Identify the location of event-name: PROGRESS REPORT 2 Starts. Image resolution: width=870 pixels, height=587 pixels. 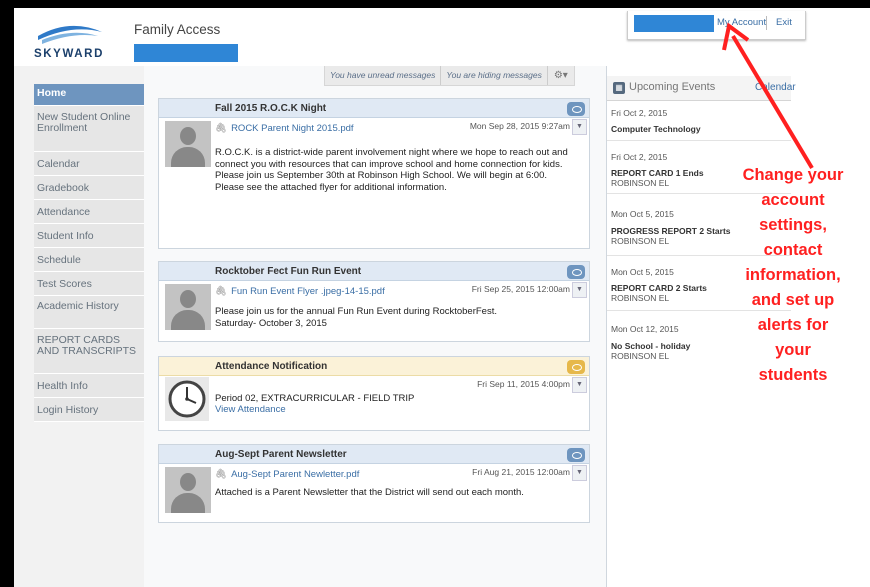
(671, 231).